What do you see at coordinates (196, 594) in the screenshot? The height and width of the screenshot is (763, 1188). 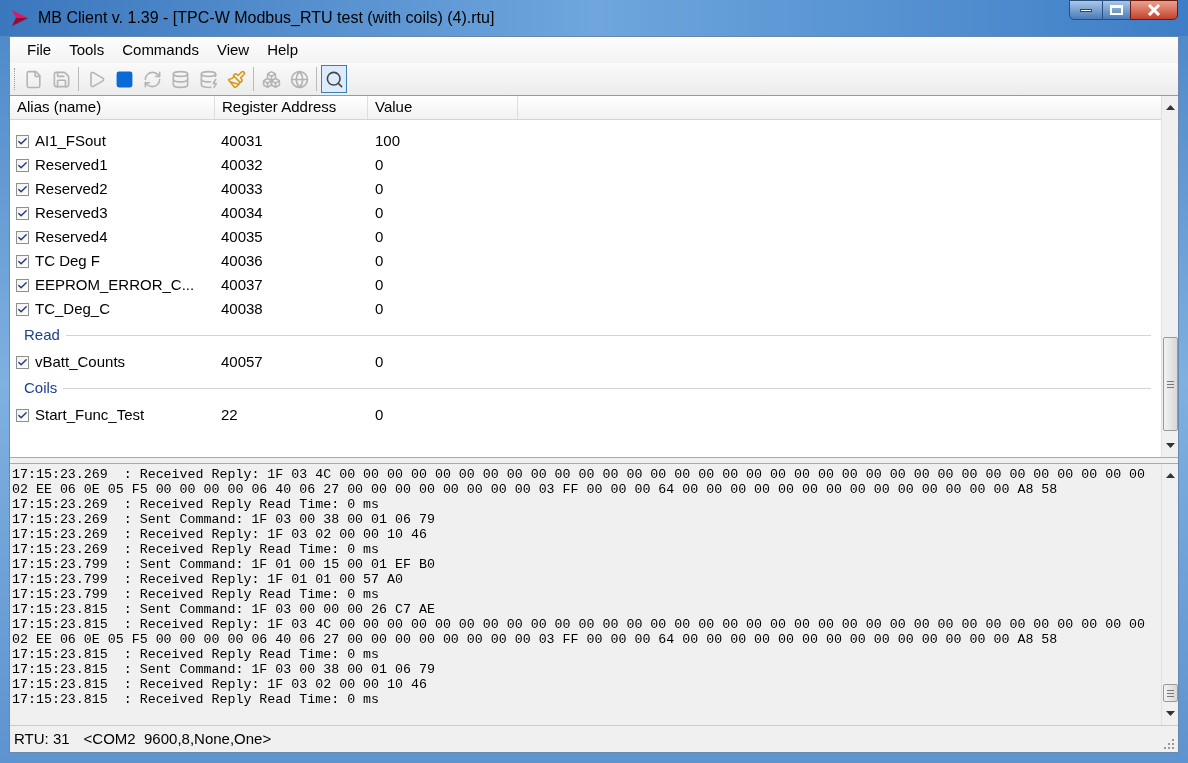 I see `log-line: 17:15:23.799 : Received Reply Read Time: 0 ms` at bounding box center [196, 594].